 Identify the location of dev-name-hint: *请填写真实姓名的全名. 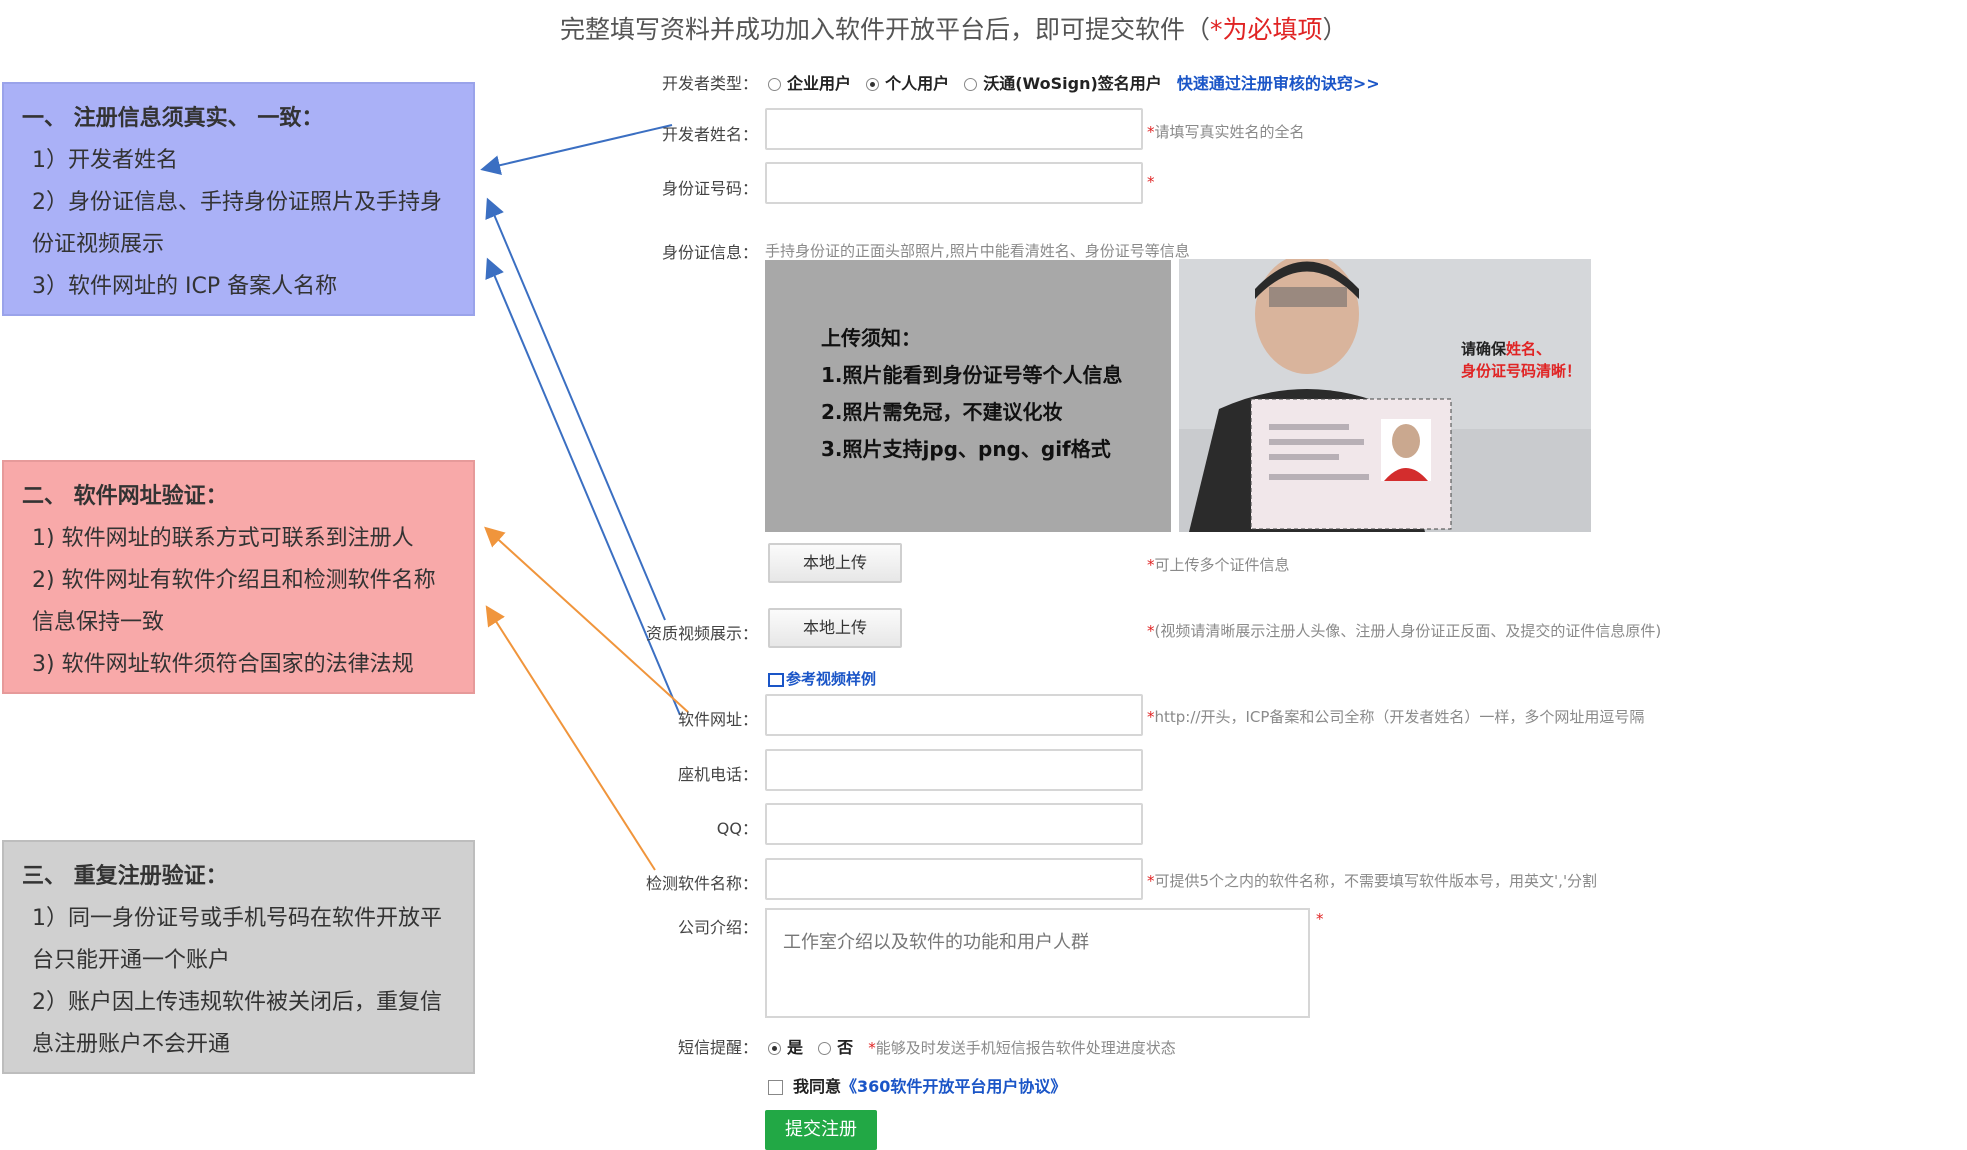
(1226, 132).